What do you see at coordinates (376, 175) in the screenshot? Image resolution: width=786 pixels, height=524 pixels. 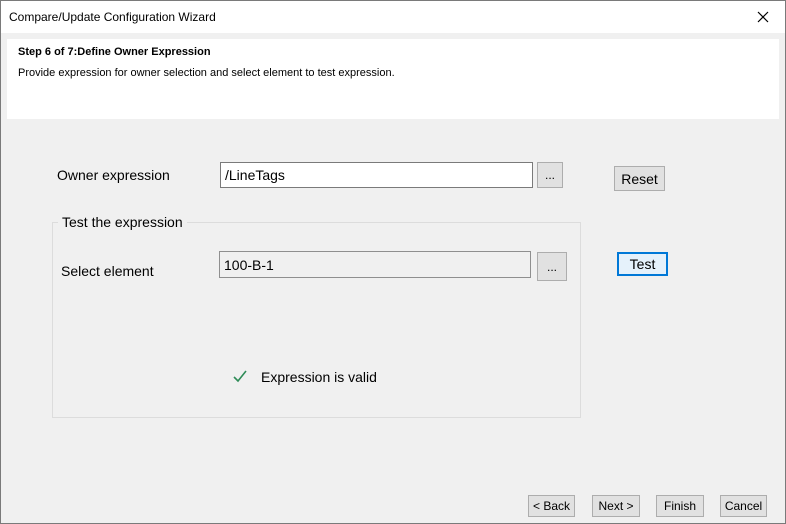 I see `owner-expression-input: /LineTags` at bounding box center [376, 175].